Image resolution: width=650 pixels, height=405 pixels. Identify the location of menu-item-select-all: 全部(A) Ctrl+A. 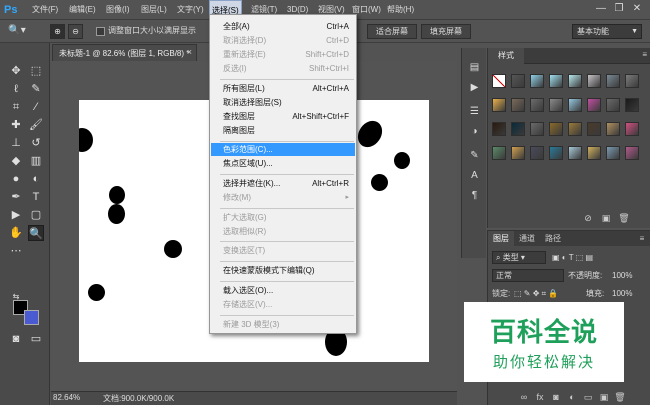
(283, 26).